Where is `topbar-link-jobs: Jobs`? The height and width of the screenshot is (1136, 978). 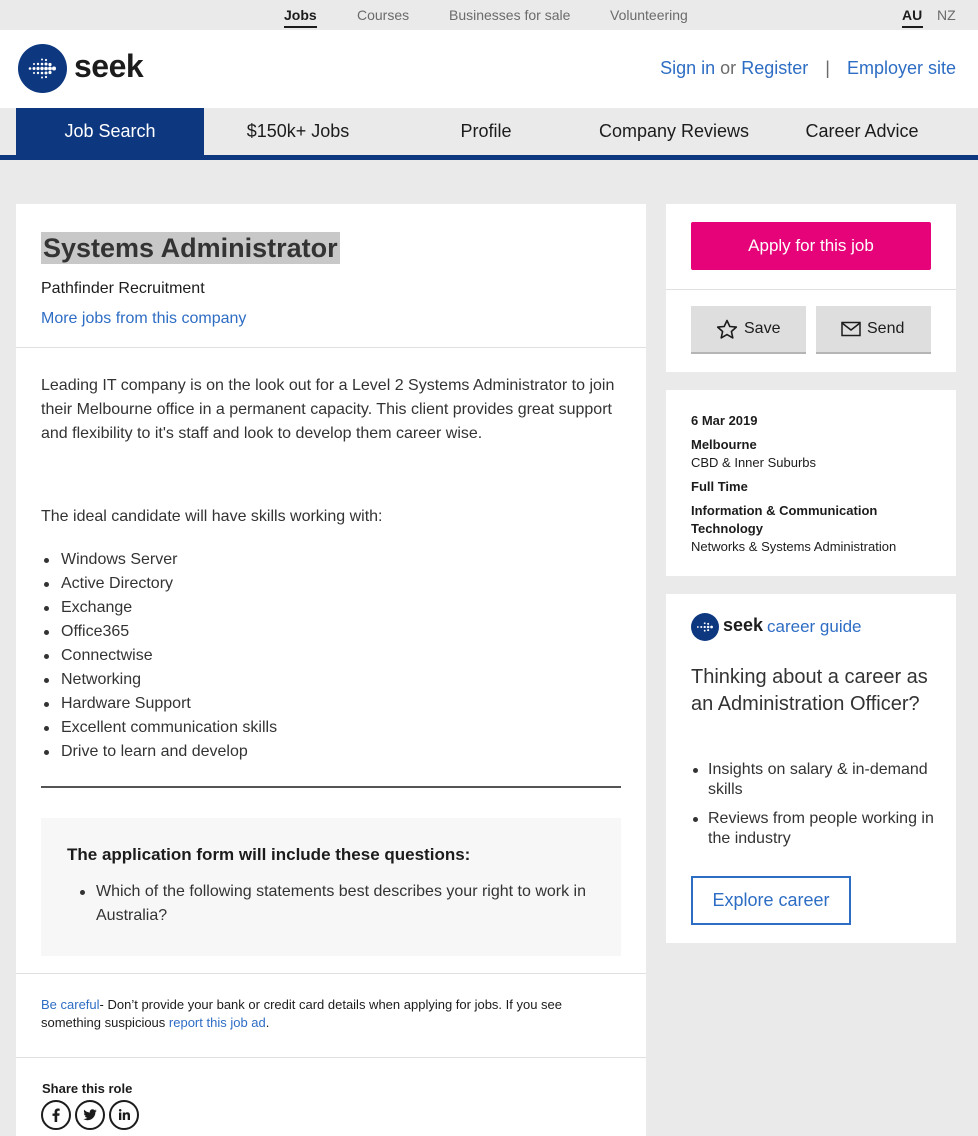 topbar-link-jobs: Jobs is located at coordinates (300, 15).